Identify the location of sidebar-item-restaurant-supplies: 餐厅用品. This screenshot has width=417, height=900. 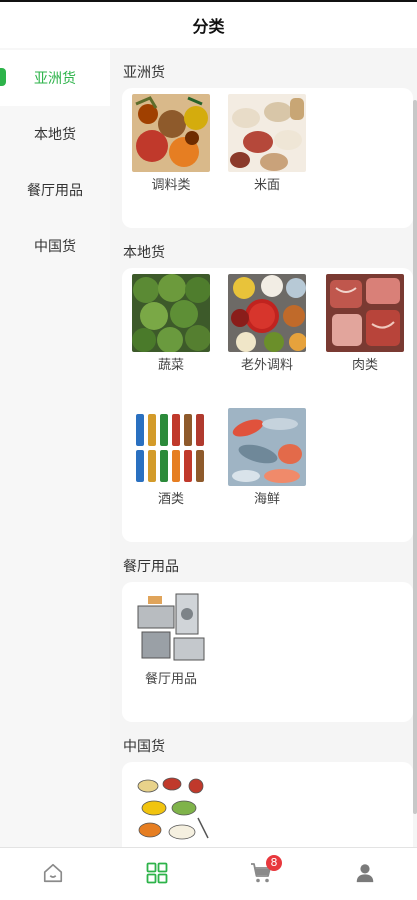
(55, 190).